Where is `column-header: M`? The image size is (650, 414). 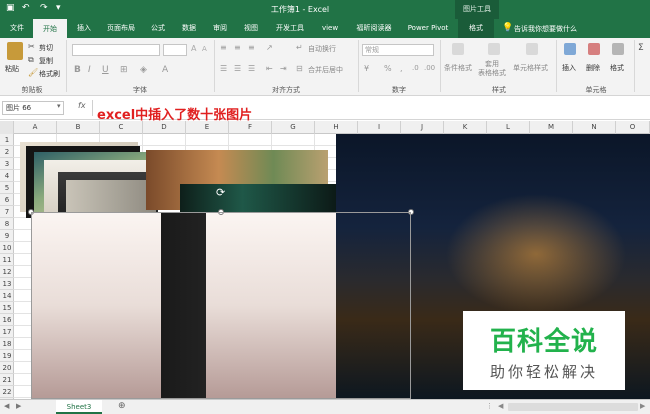 column-header: M is located at coordinates (551, 127).